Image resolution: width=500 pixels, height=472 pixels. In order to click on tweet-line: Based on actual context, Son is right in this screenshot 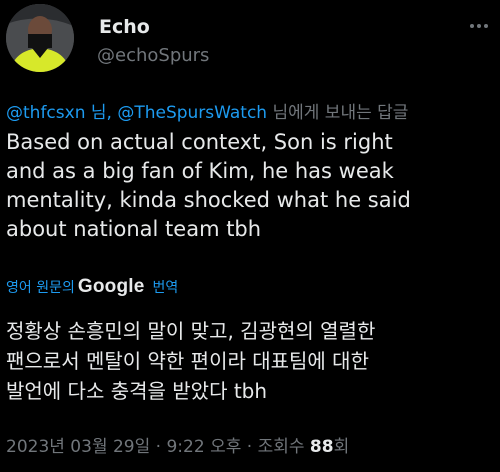, I will do `click(199, 142)`.